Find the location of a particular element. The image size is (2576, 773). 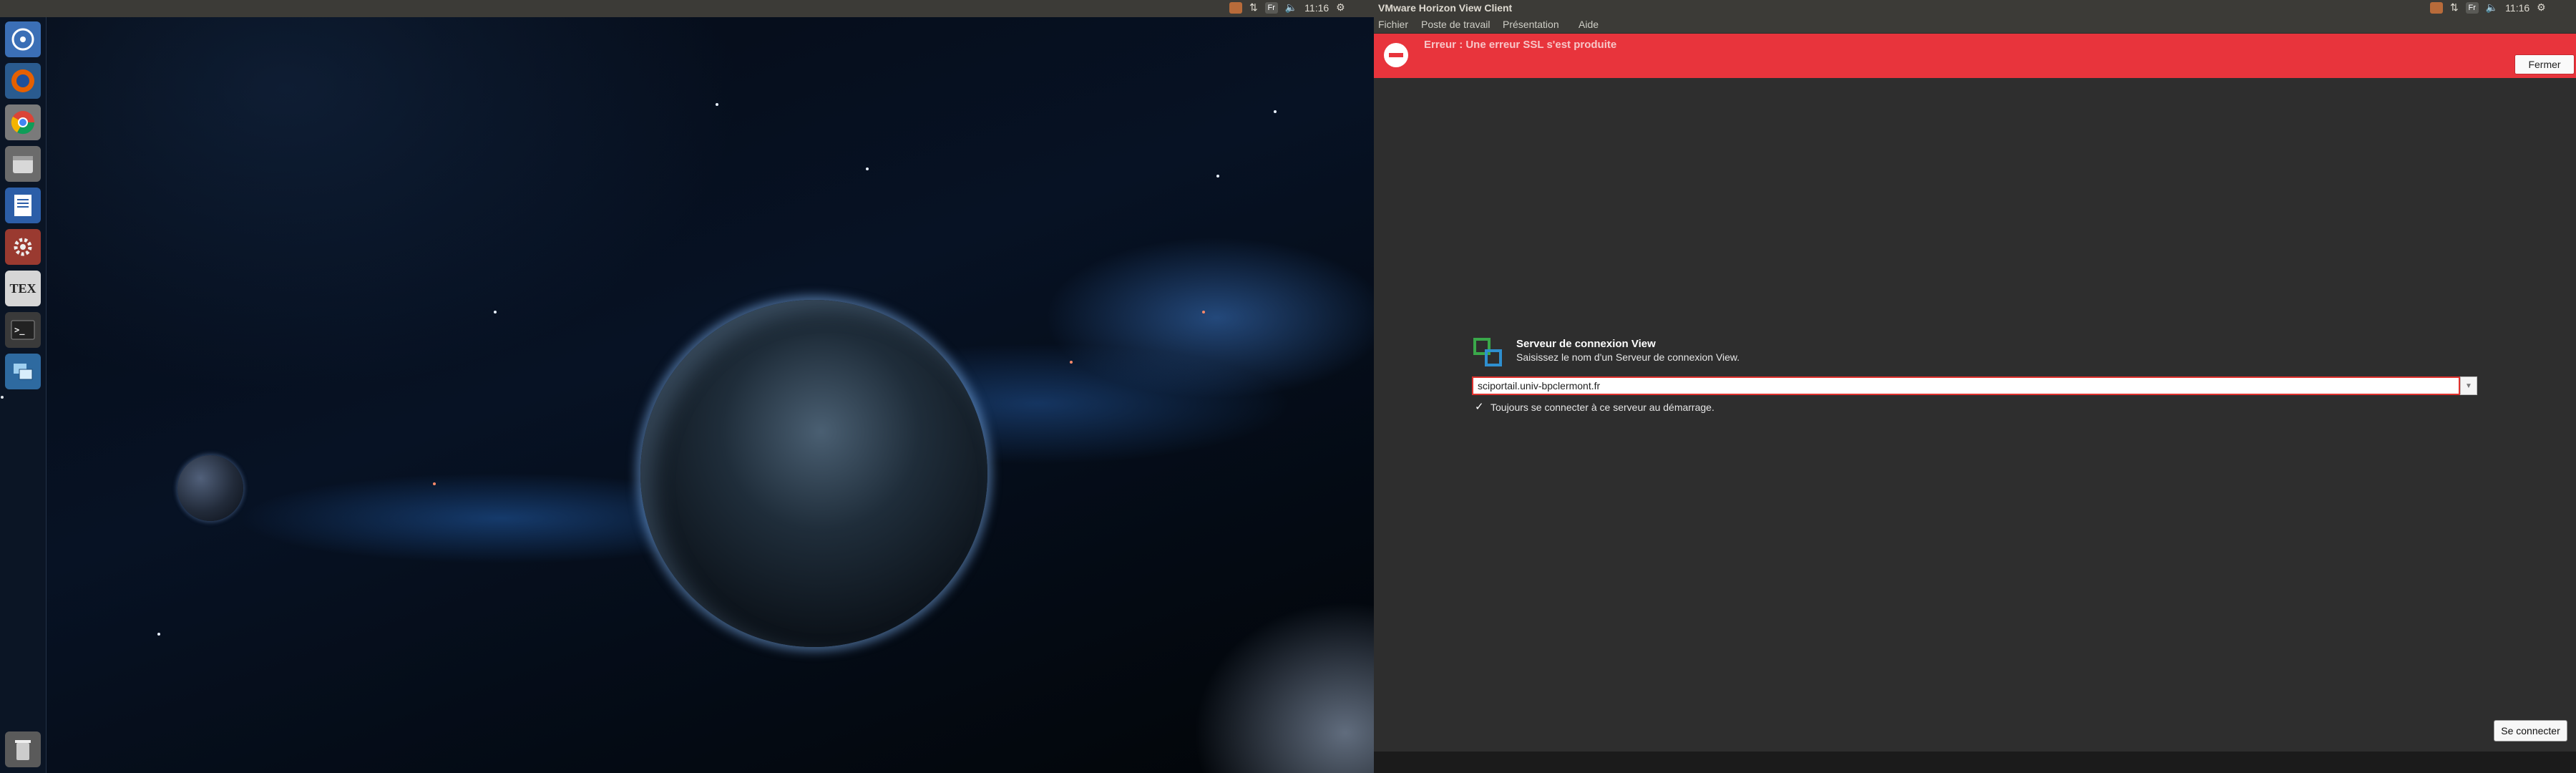

server-title: Serveur de connexion View is located at coordinates (1586, 344).